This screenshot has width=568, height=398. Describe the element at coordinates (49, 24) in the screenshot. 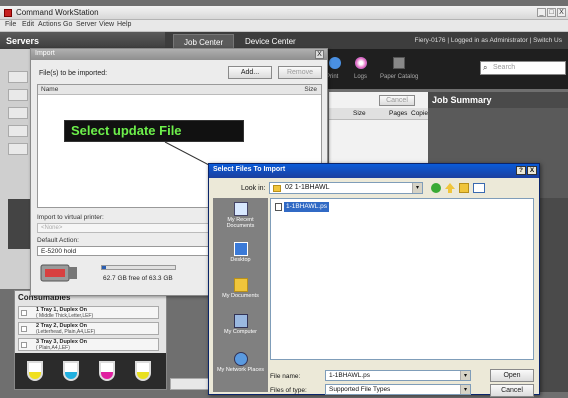

I see `menu-actions: Actions` at that location.